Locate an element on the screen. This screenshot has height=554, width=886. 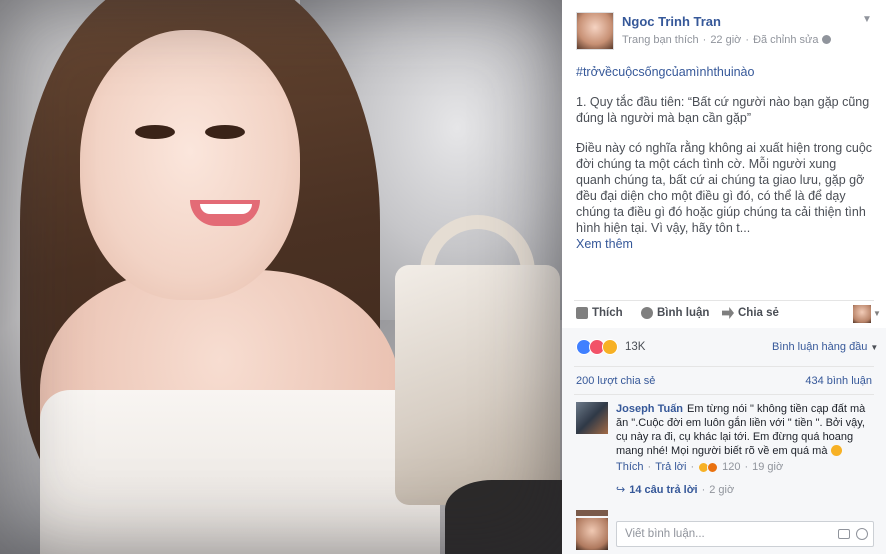
comment-icon is located at coordinates (647, 313).